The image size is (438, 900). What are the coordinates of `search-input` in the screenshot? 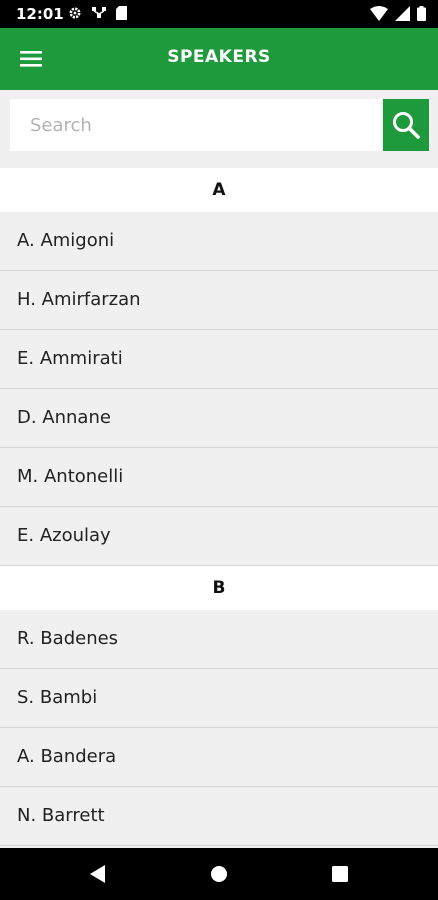 It's located at (196, 125).